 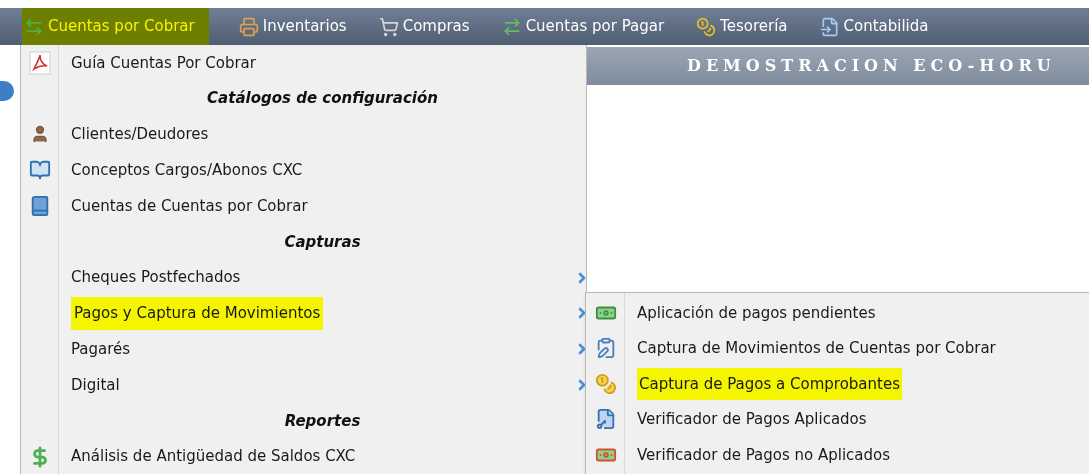 What do you see at coordinates (303, 170) in the screenshot?
I see `menu-item: Conceptos Cargos/Abonos CXC` at bounding box center [303, 170].